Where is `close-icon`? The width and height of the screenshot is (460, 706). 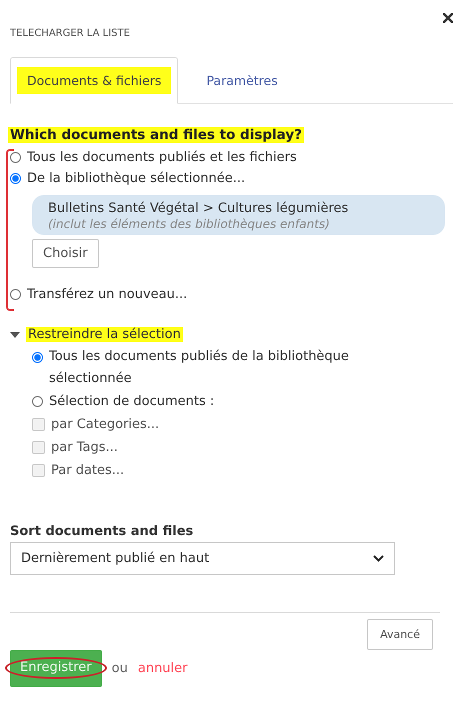
close-icon is located at coordinates (448, 18).